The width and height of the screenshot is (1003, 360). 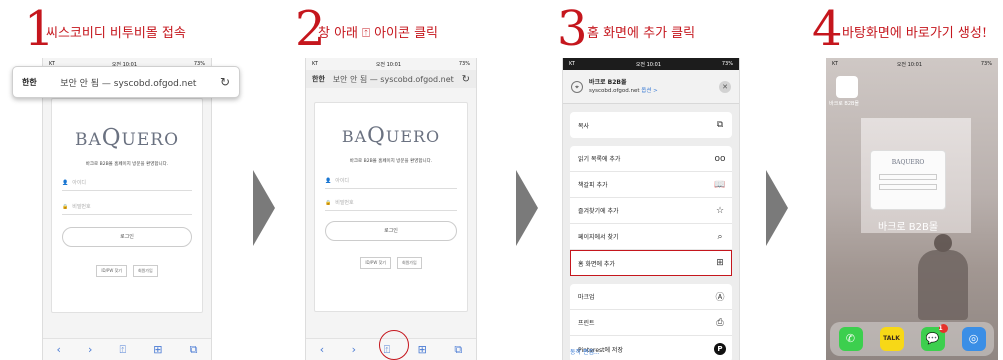 I want to click on baquero-app-icon: BAQUERO, so click(x=908, y=180).